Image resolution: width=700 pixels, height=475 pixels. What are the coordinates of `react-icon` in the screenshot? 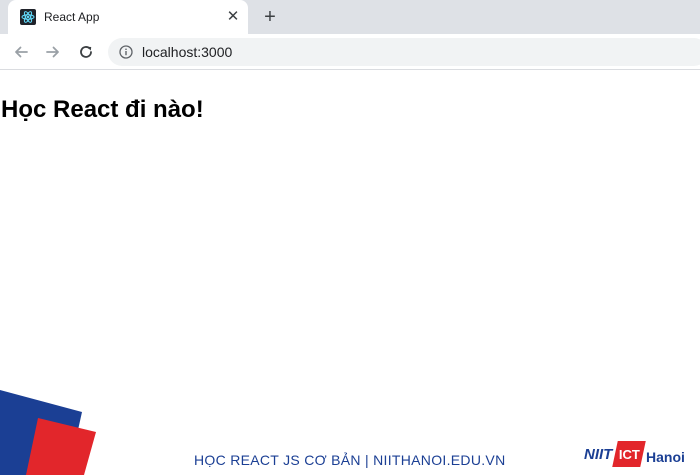 It's located at (28, 17).